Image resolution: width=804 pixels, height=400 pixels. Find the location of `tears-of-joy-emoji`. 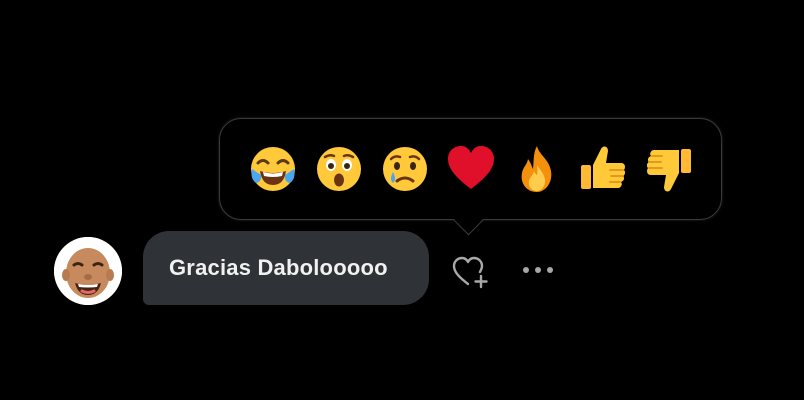

tears-of-joy-emoji is located at coordinates (273, 169).